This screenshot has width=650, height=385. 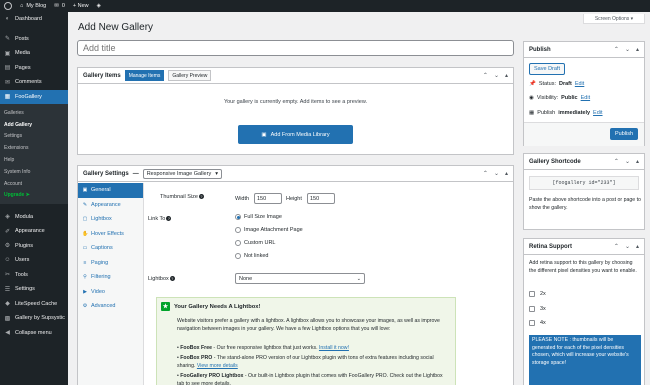 What do you see at coordinates (34, 216) in the screenshot?
I see `sidebar-item-modula: ◈ Modula` at bounding box center [34, 216].